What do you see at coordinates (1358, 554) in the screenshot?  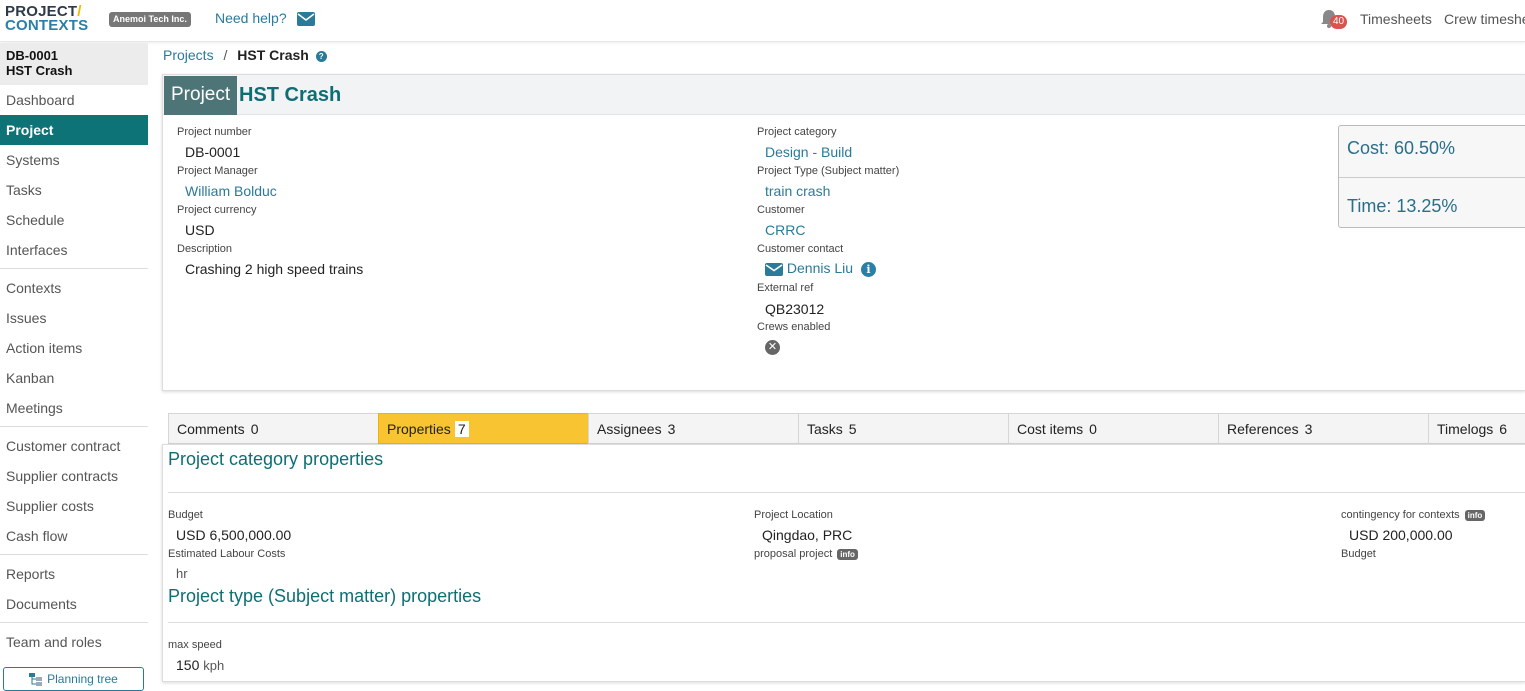 I see `budget-secondary-label: Budget` at bounding box center [1358, 554].